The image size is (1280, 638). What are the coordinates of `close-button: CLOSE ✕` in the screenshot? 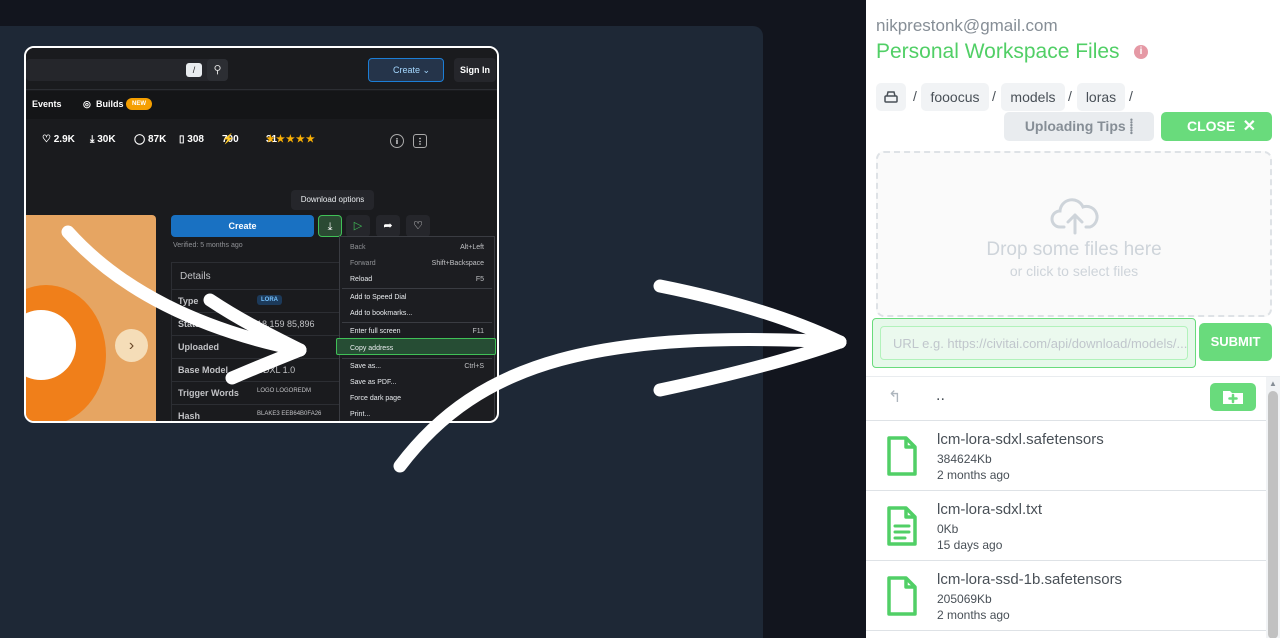 It's located at (1216, 126).